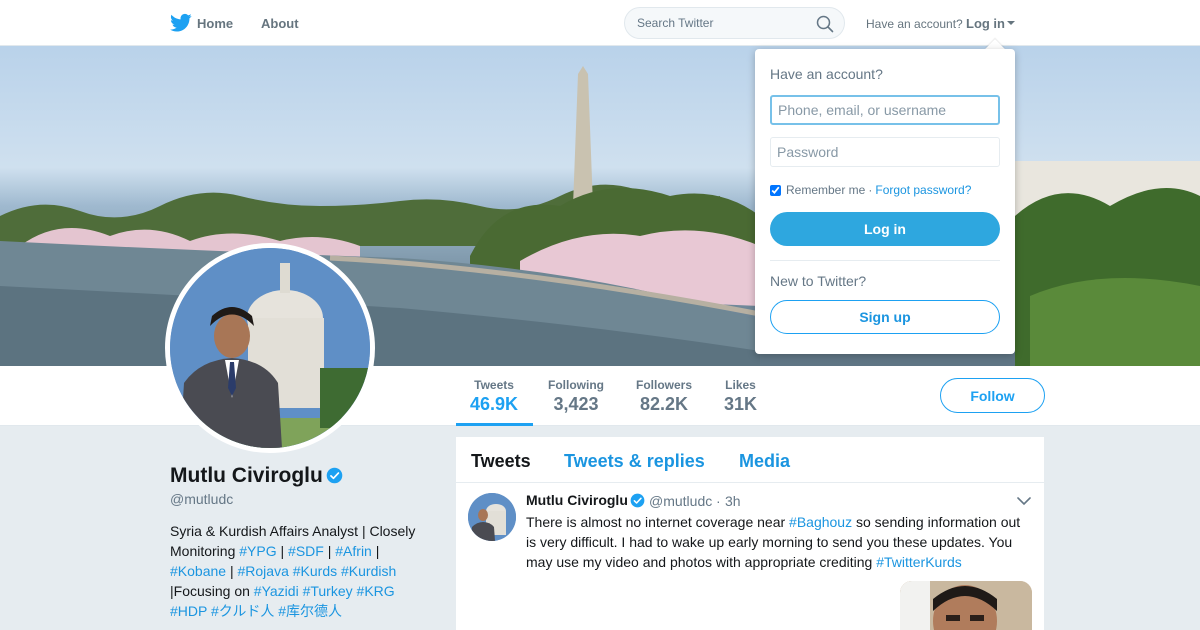 The image size is (1200, 630). Describe the element at coordinates (198, 571) in the screenshot. I see `bio-hashtag-link: #Kobane` at that location.